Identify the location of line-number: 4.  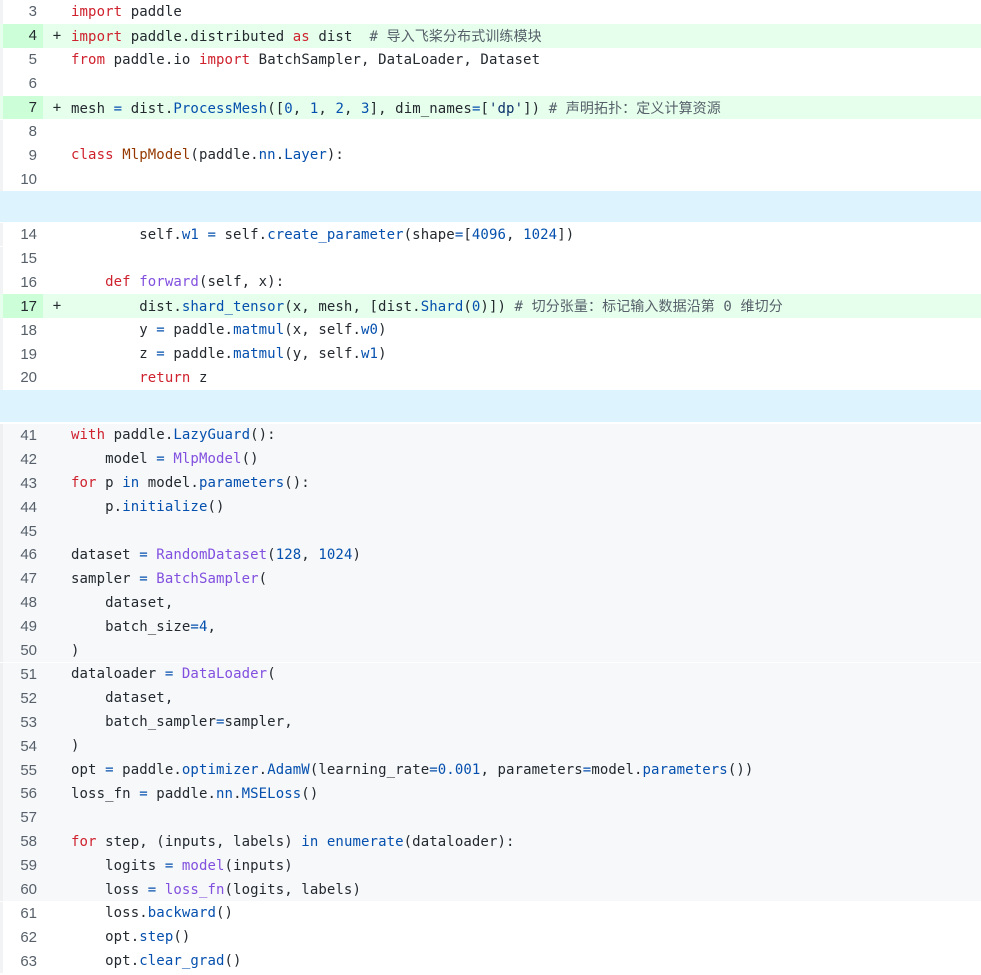
(23, 35).